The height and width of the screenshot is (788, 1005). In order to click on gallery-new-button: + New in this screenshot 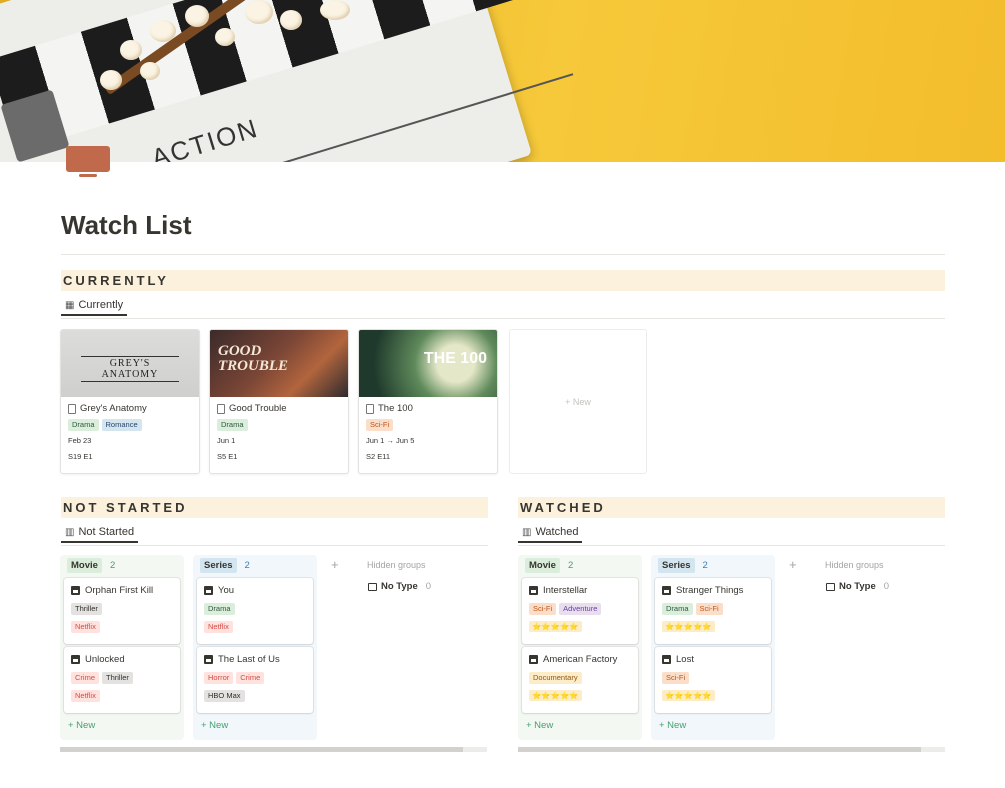, I will do `click(578, 401)`.